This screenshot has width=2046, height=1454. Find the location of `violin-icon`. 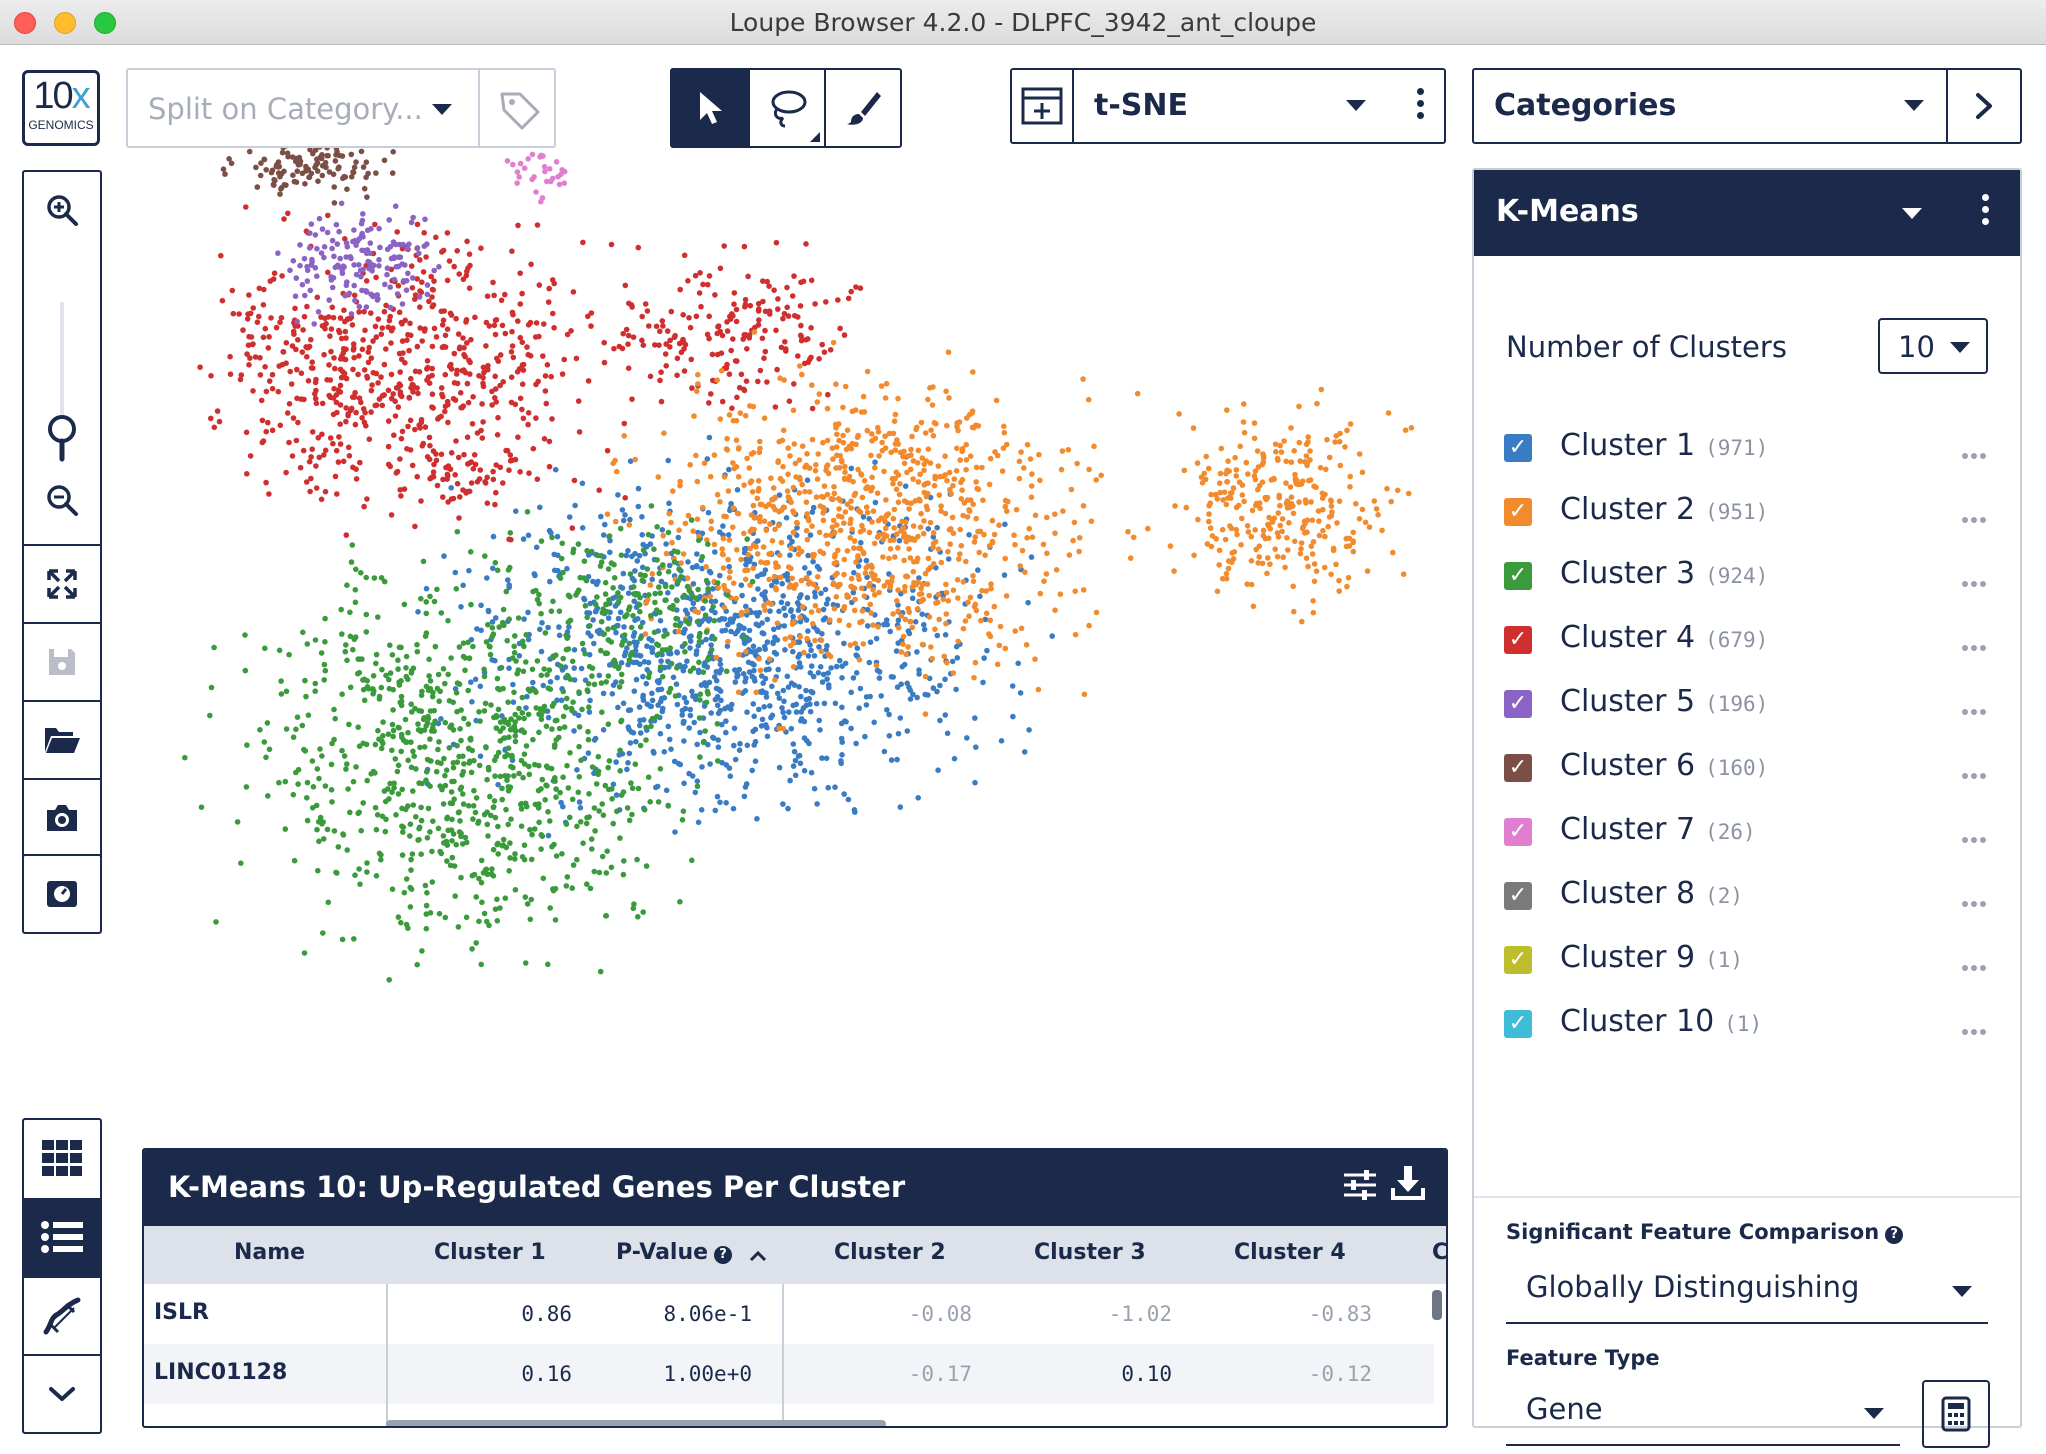

violin-icon is located at coordinates (62, 1316).